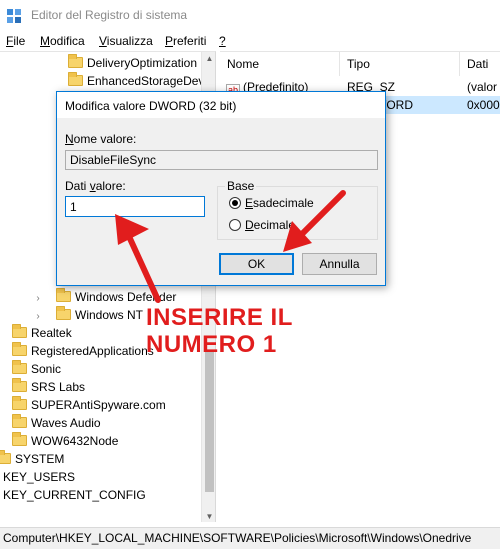 This screenshot has height=549, width=500. What do you see at coordinates (129, 41) in the screenshot?
I see `menu-visualizza-rest: isualizza` at bounding box center [129, 41].